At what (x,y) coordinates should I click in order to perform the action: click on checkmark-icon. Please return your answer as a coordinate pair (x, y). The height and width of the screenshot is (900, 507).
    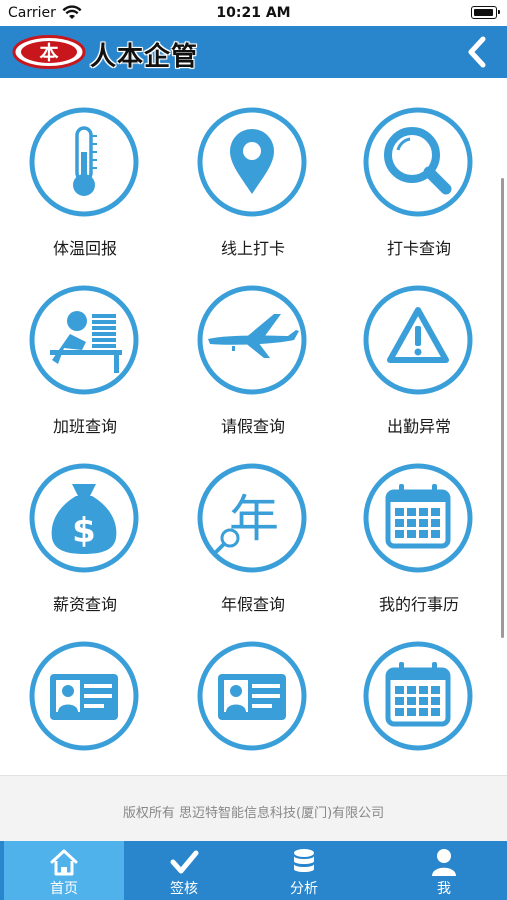
    Looking at the image, I should click on (184, 862).